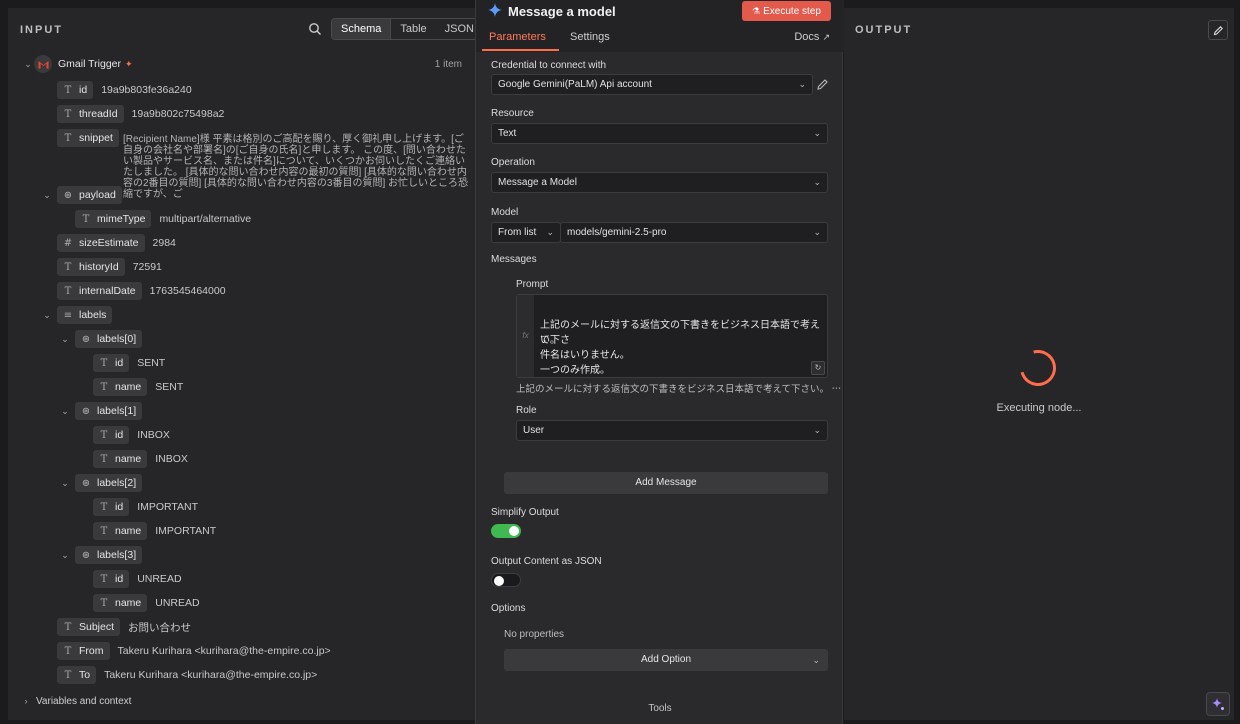 The width and height of the screenshot is (1240, 724). I want to click on active-tab-indicator, so click(520, 50).